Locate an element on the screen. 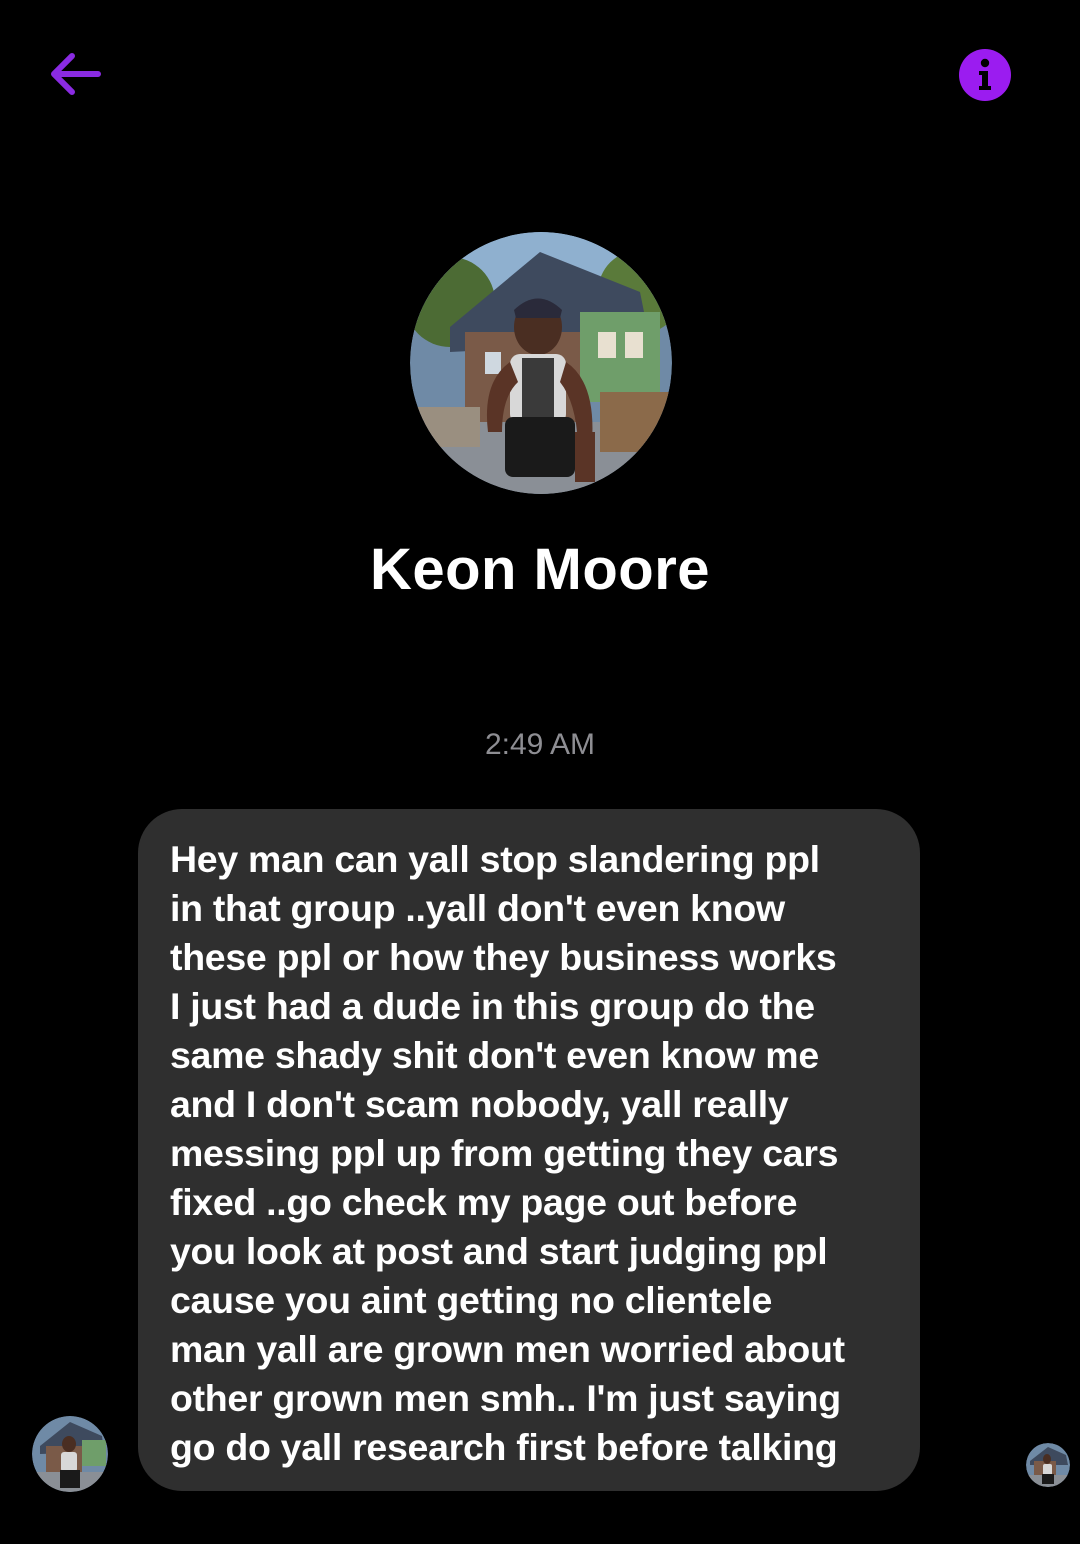 The height and width of the screenshot is (1544, 1080). read-receipt-avatar is located at coordinates (1048, 1465).